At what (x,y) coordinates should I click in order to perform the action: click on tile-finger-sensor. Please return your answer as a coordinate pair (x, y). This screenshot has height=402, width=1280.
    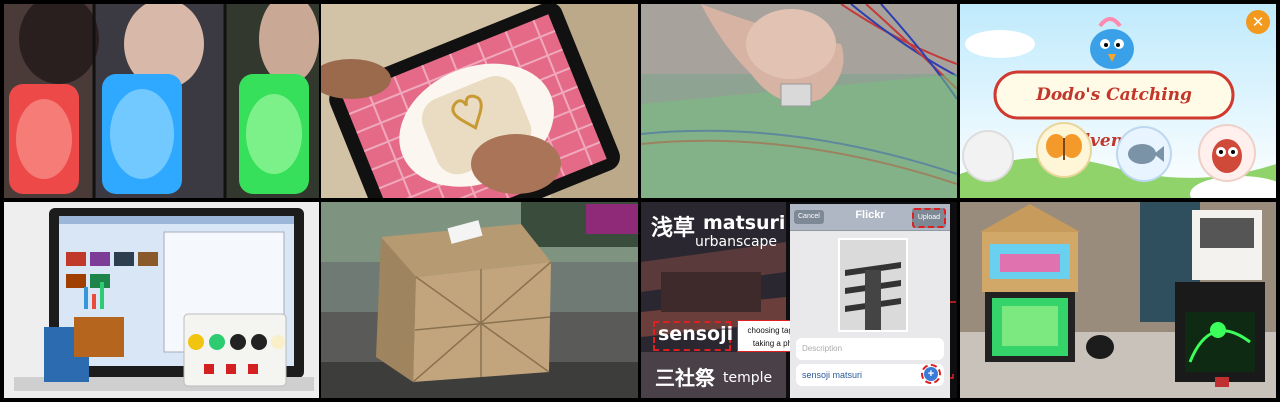
    Looking at the image, I should click on (799, 101).